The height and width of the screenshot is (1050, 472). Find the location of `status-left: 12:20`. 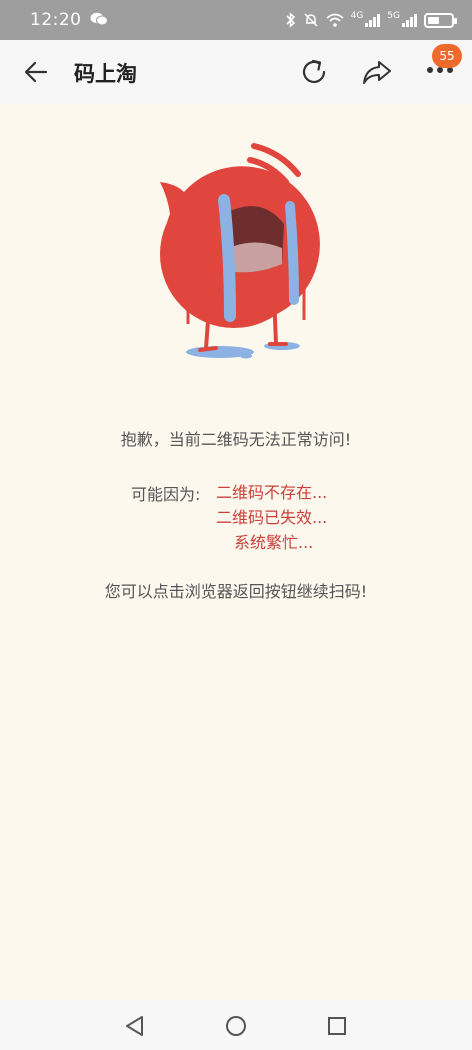

status-left: 12:20 is located at coordinates (69, 20).